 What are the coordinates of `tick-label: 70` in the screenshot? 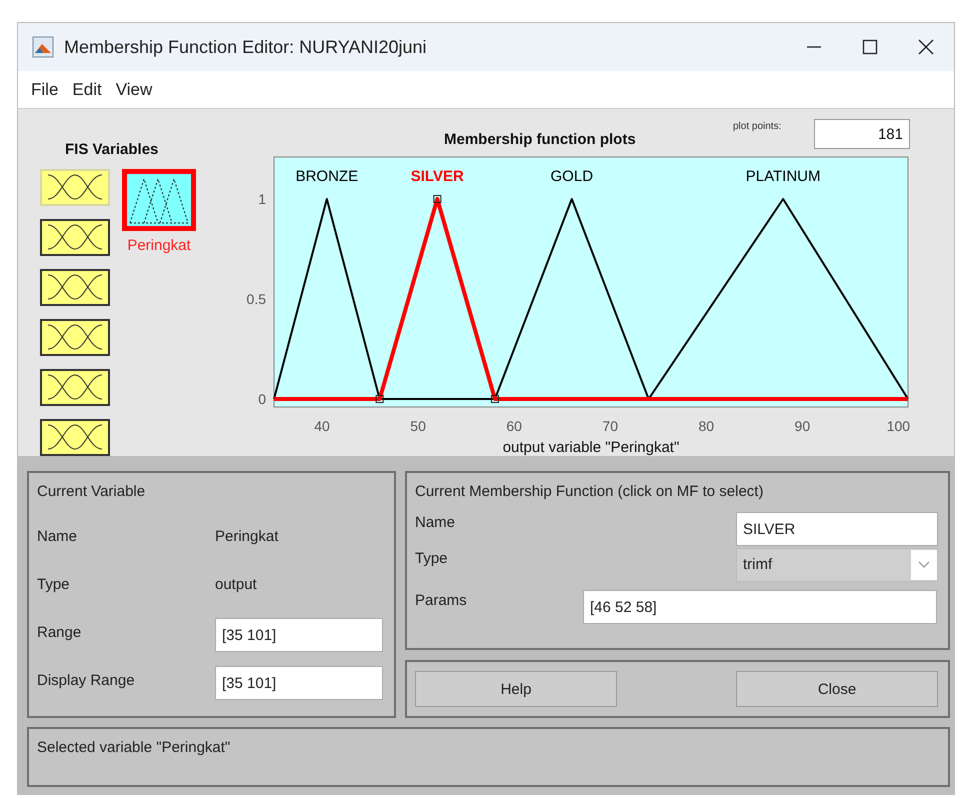 It's located at (610, 426).